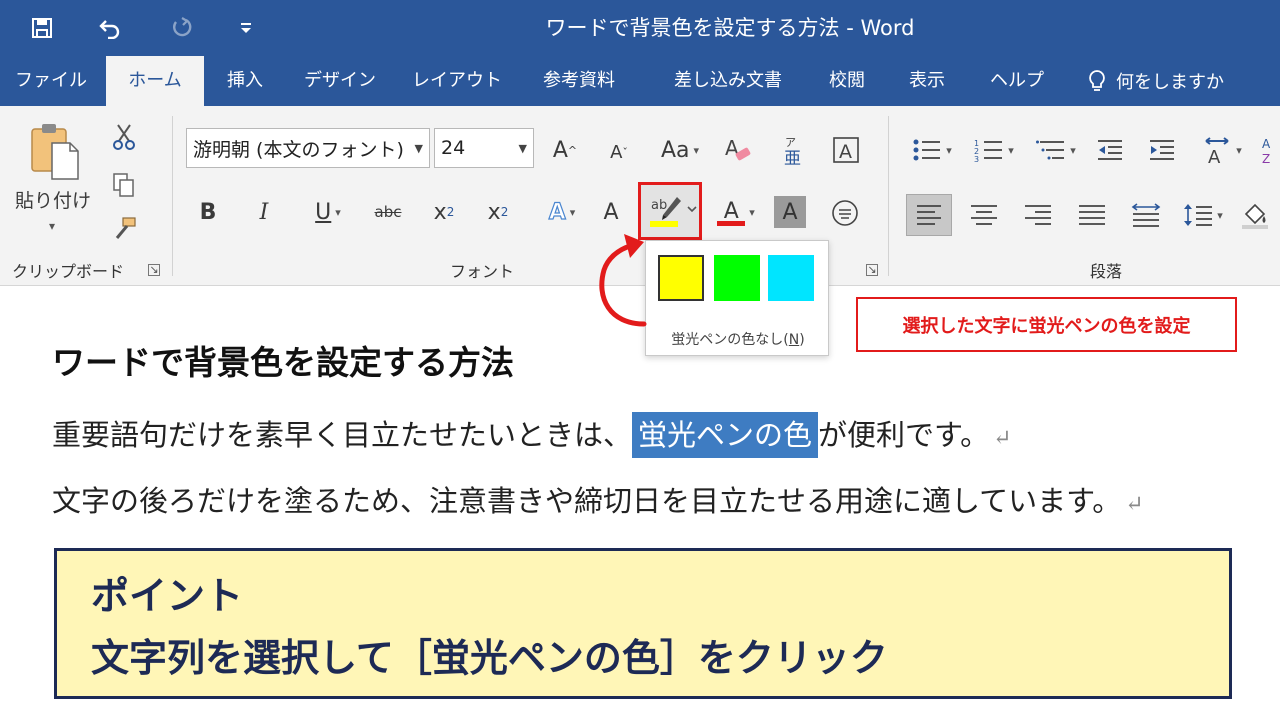 The image size is (1280, 720). I want to click on sort-icon: AZ, so click(1266, 151).